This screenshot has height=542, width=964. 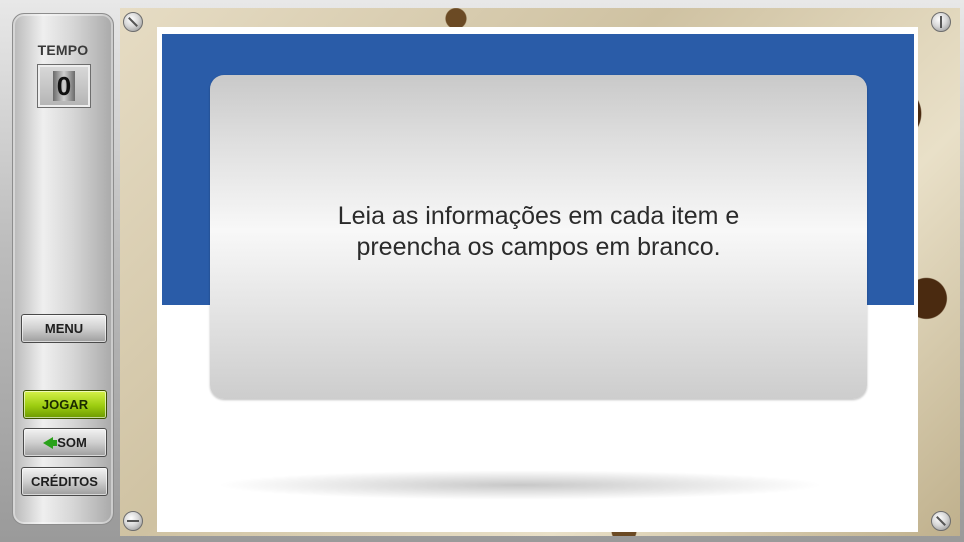 I want to click on menu-button: MENU, so click(x=64, y=328).